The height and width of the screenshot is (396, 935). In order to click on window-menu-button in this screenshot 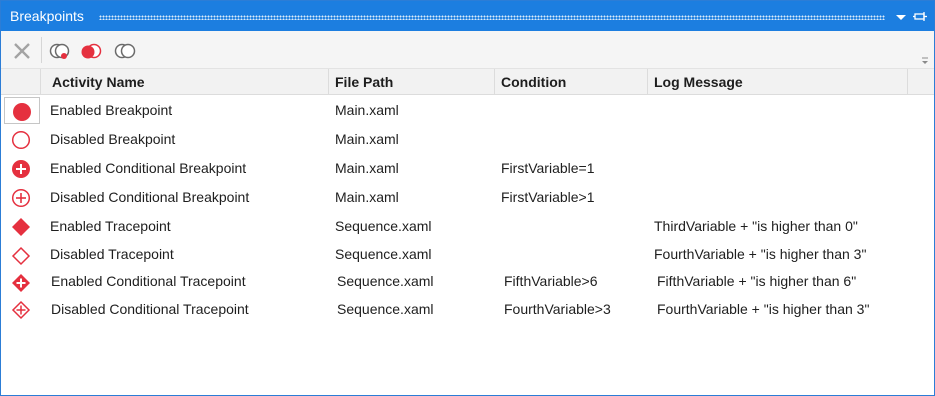, I will do `click(901, 17)`.